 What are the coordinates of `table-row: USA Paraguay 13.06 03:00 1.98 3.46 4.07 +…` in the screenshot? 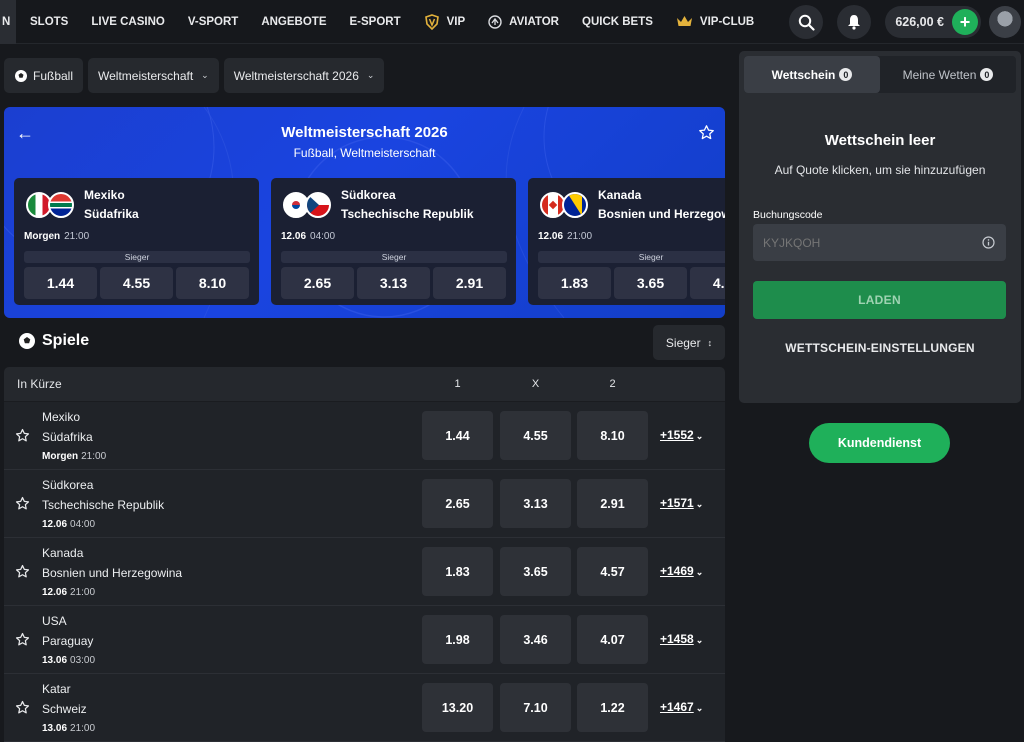 It's located at (364, 640).